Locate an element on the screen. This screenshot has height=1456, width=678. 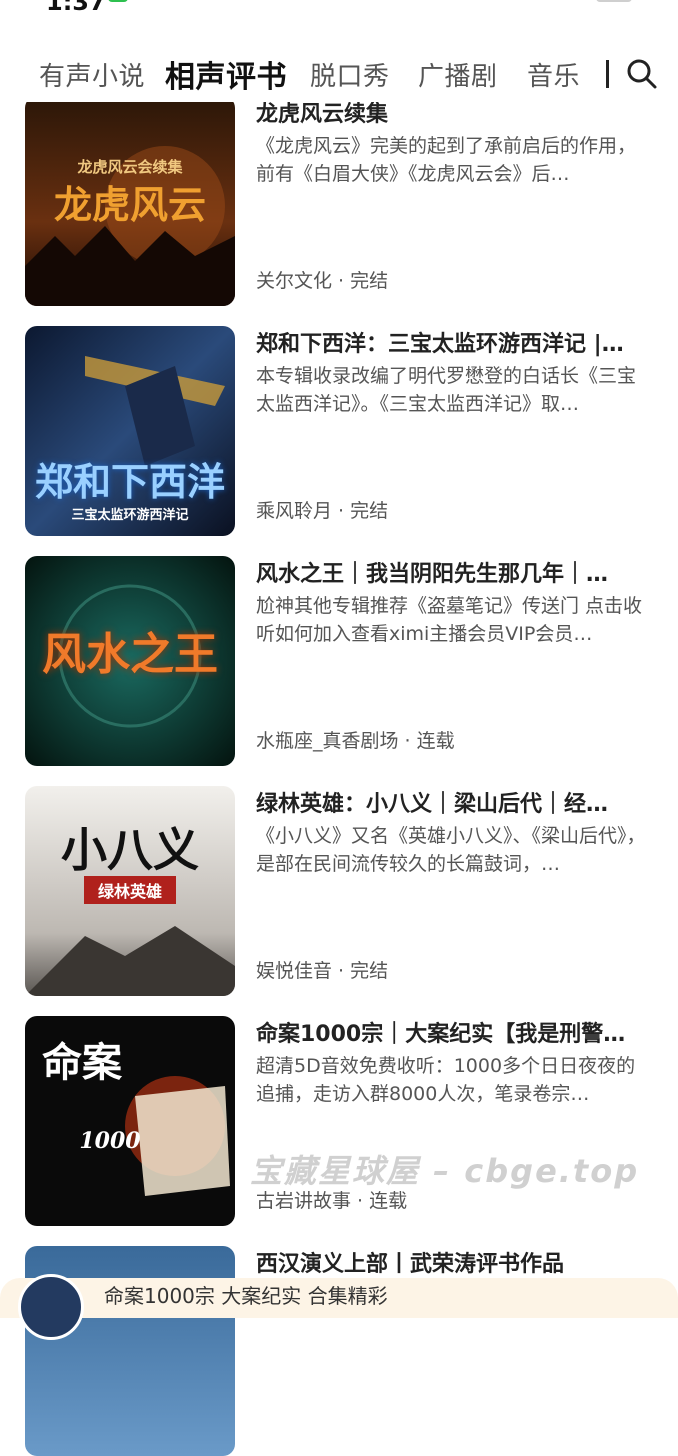
category-tabs: 有声小说 相声评书 脱口秀 广播剧 音乐 is located at coordinates (339, 77).